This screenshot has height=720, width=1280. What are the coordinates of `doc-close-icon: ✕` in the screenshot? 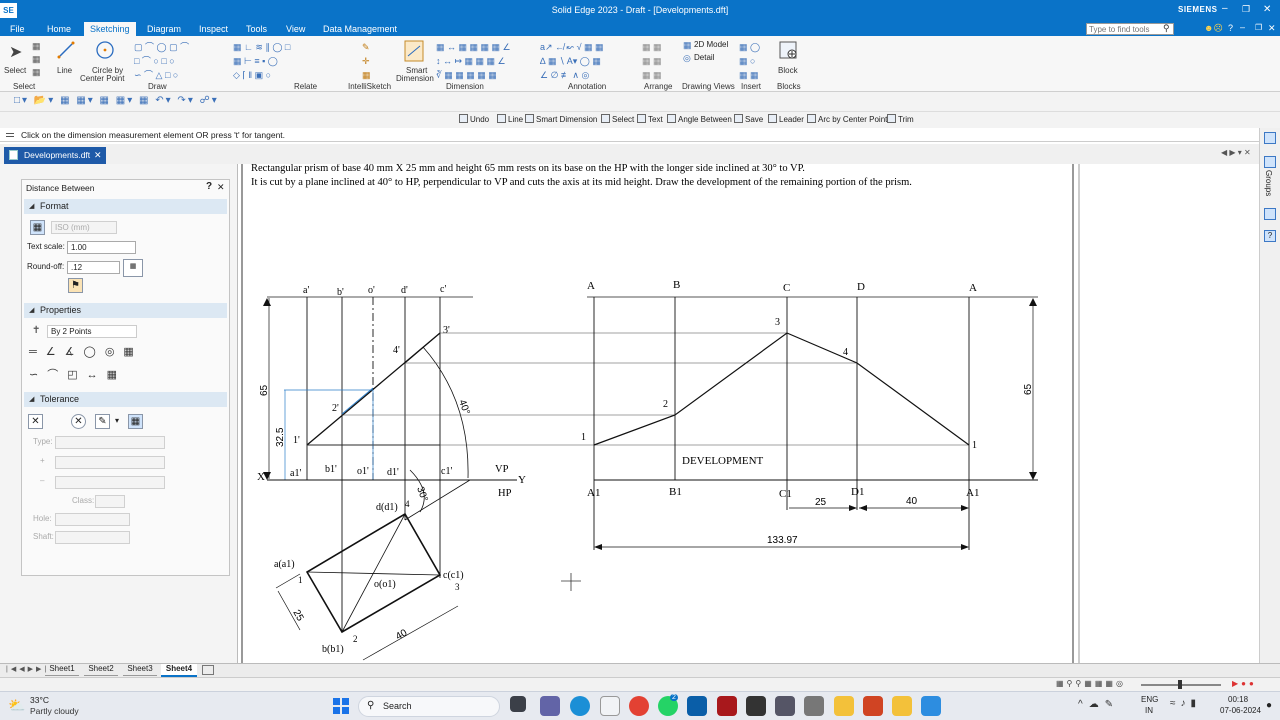 It's located at (1272, 28).